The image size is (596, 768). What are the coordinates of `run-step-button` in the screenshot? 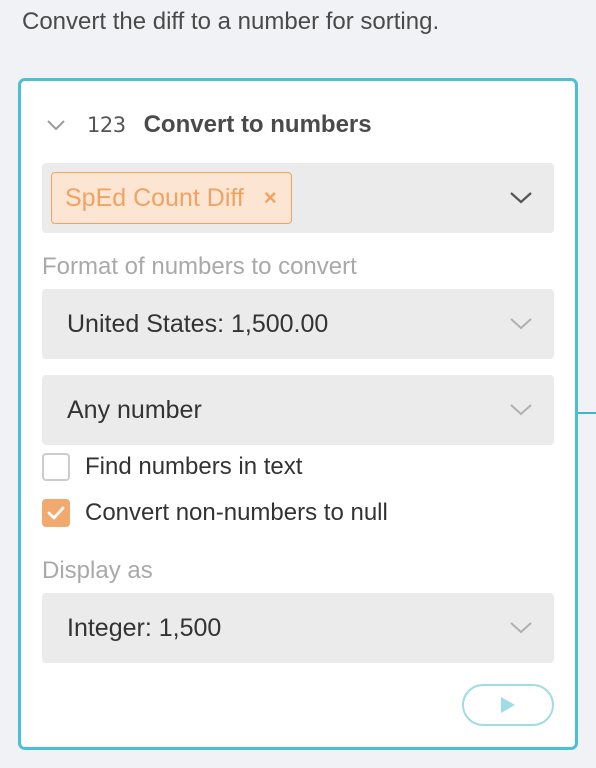 It's located at (508, 705).